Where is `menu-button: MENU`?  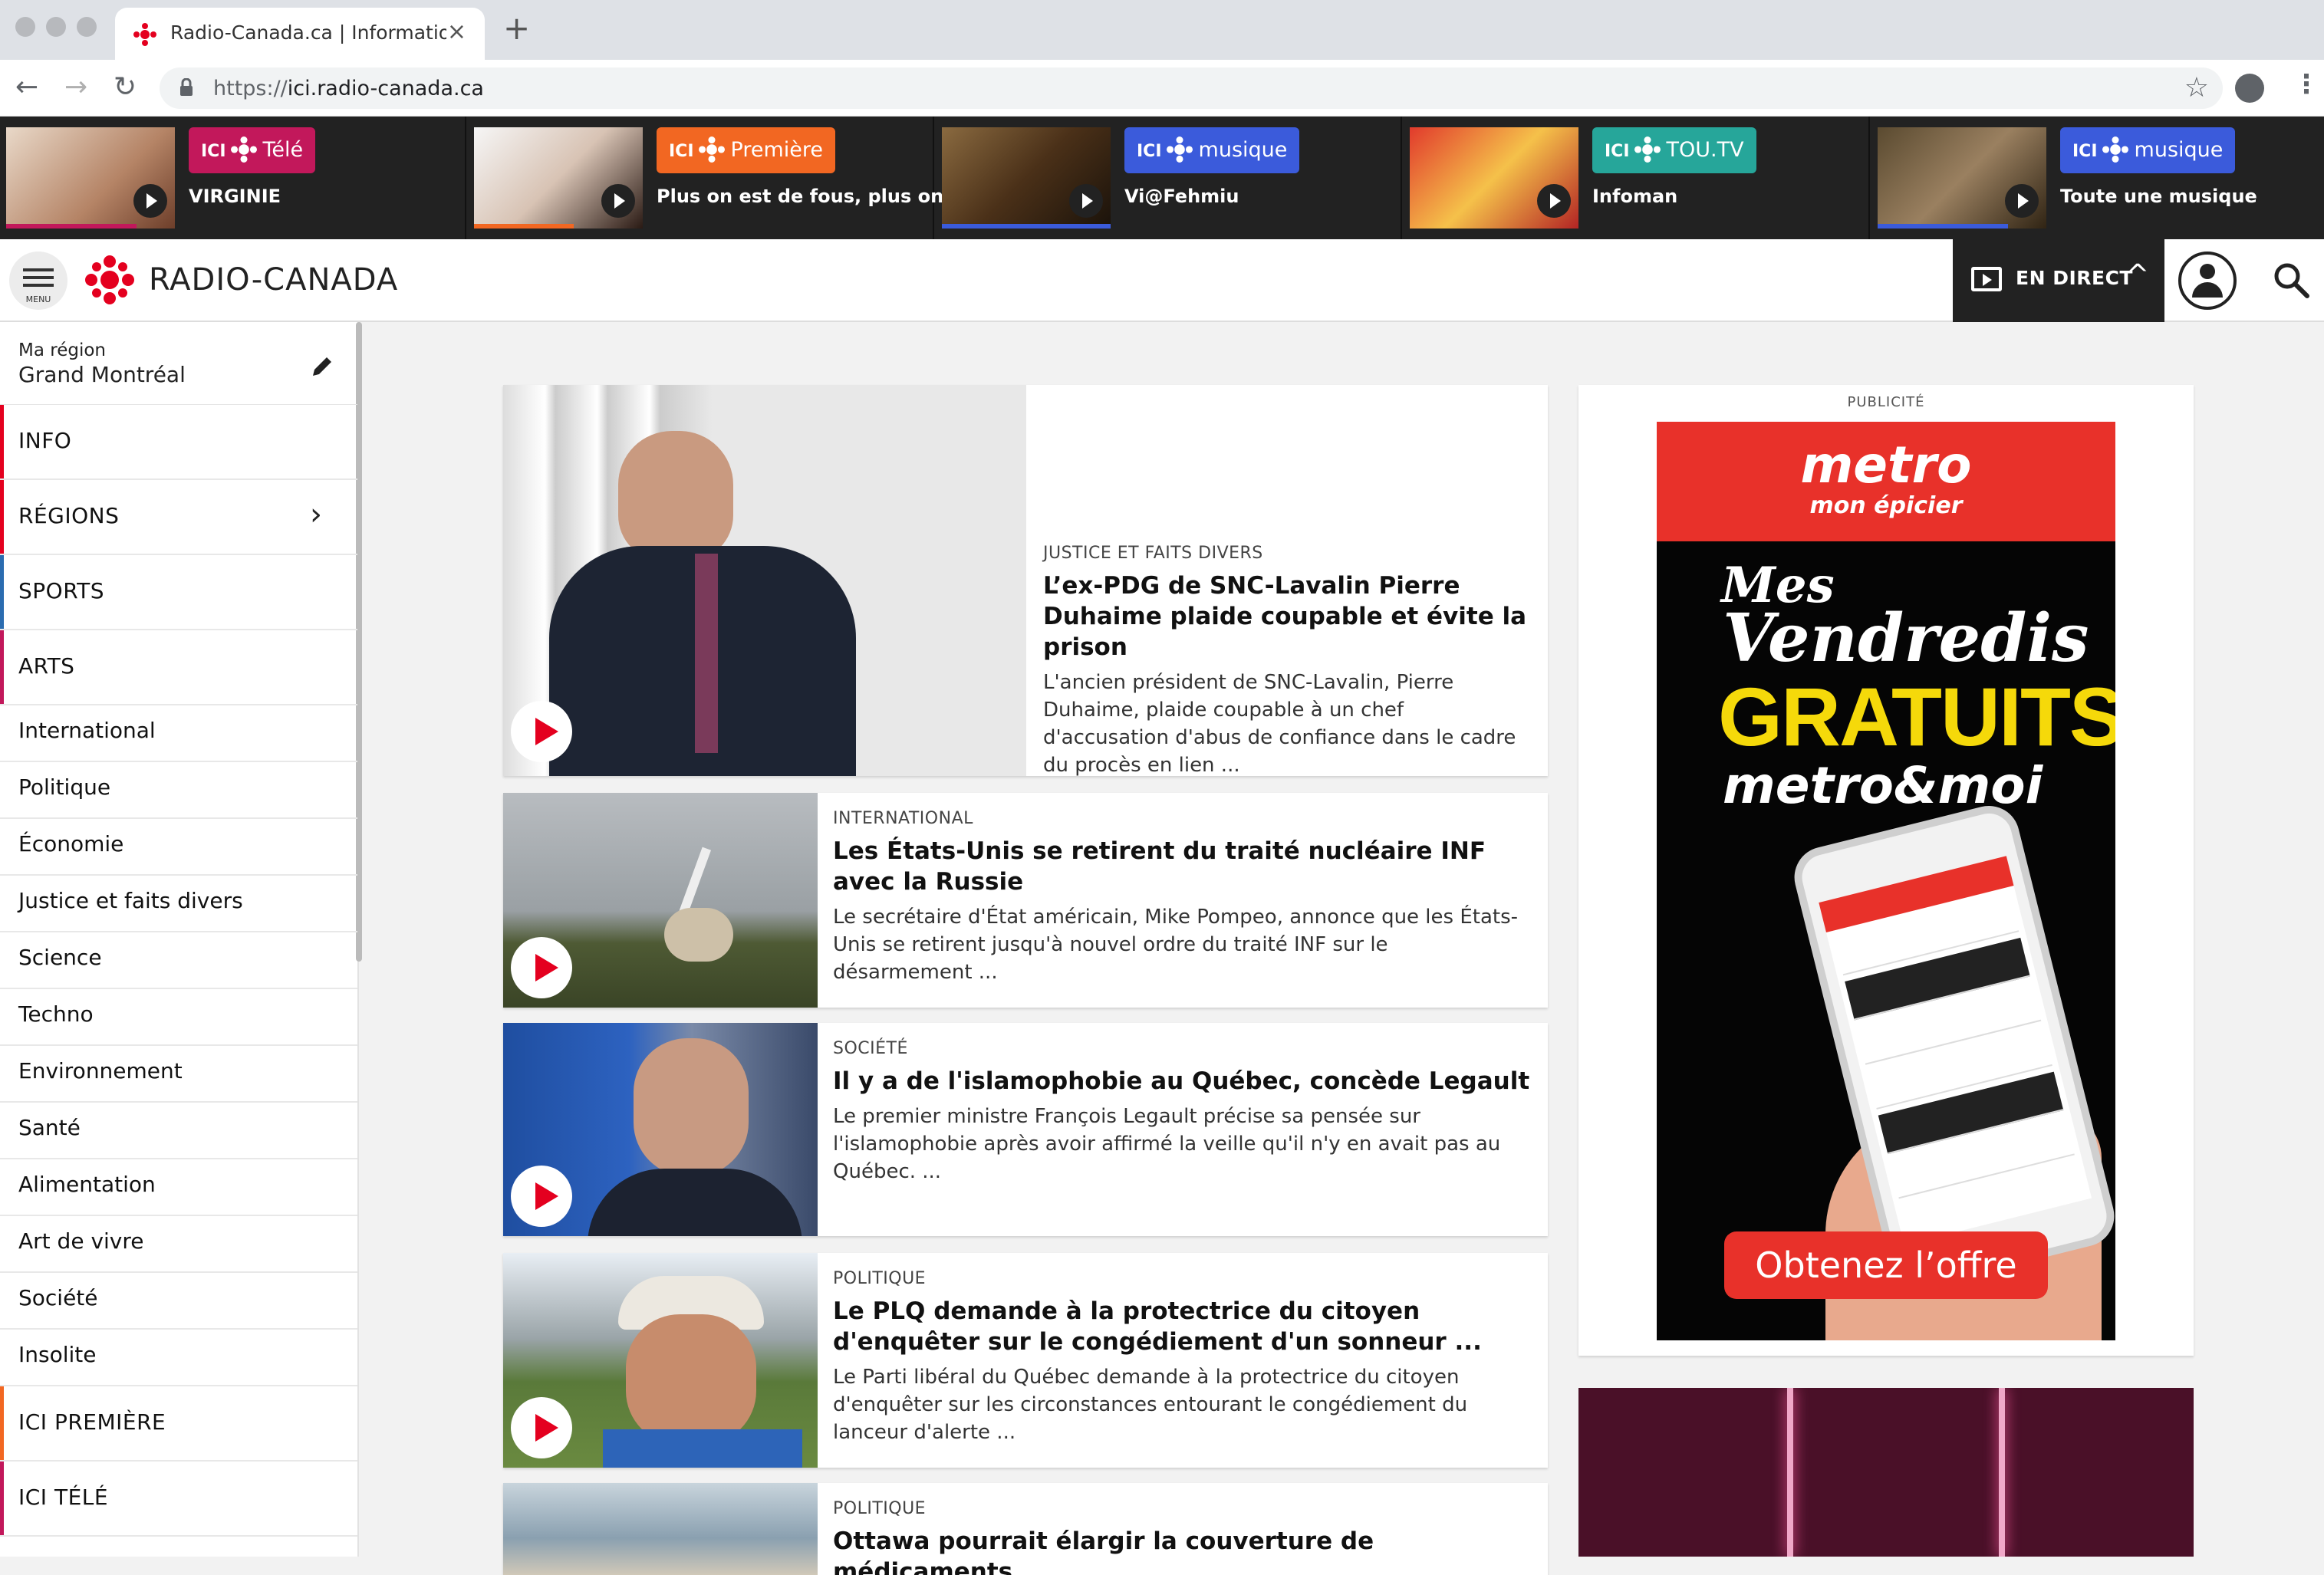
menu-button: MENU is located at coordinates (38, 281).